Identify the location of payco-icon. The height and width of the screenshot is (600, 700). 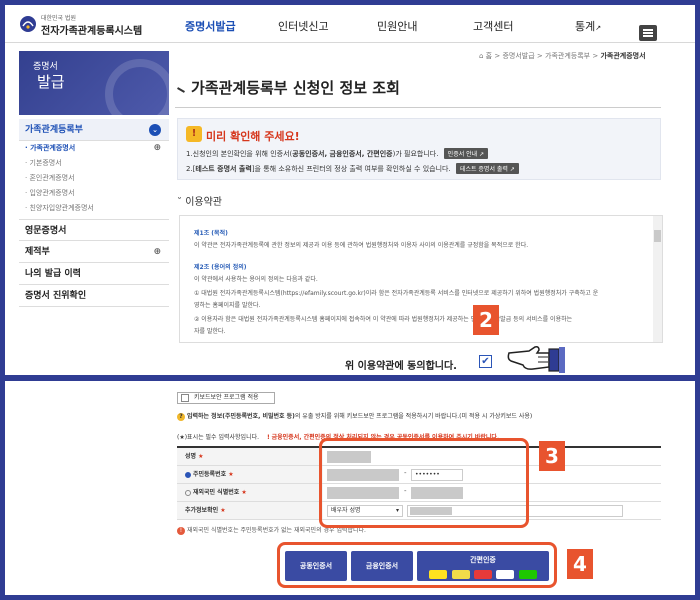
(505, 574).